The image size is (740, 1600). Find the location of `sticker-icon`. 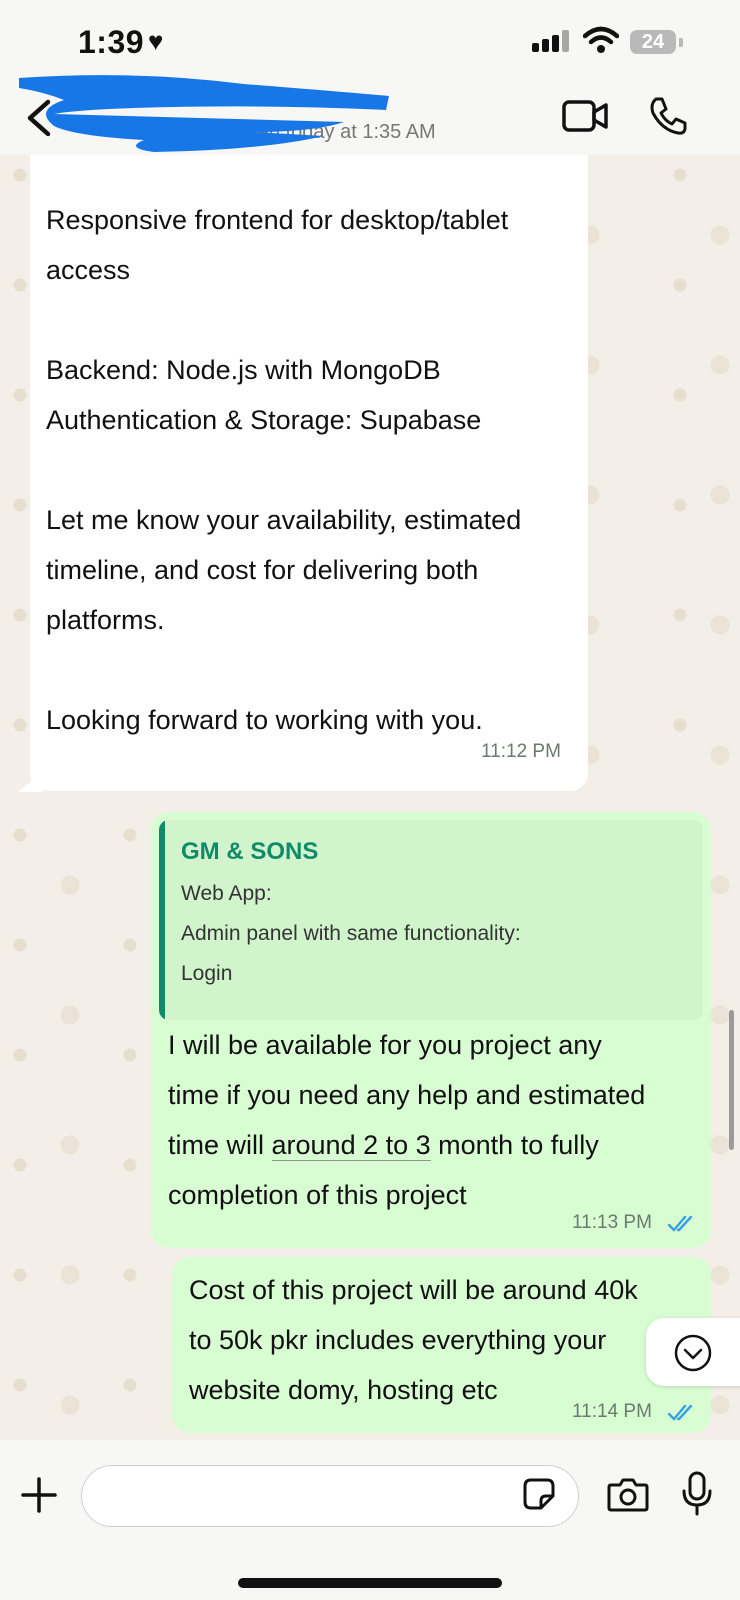

sticker-icon is located at coordinates (539, 1494).